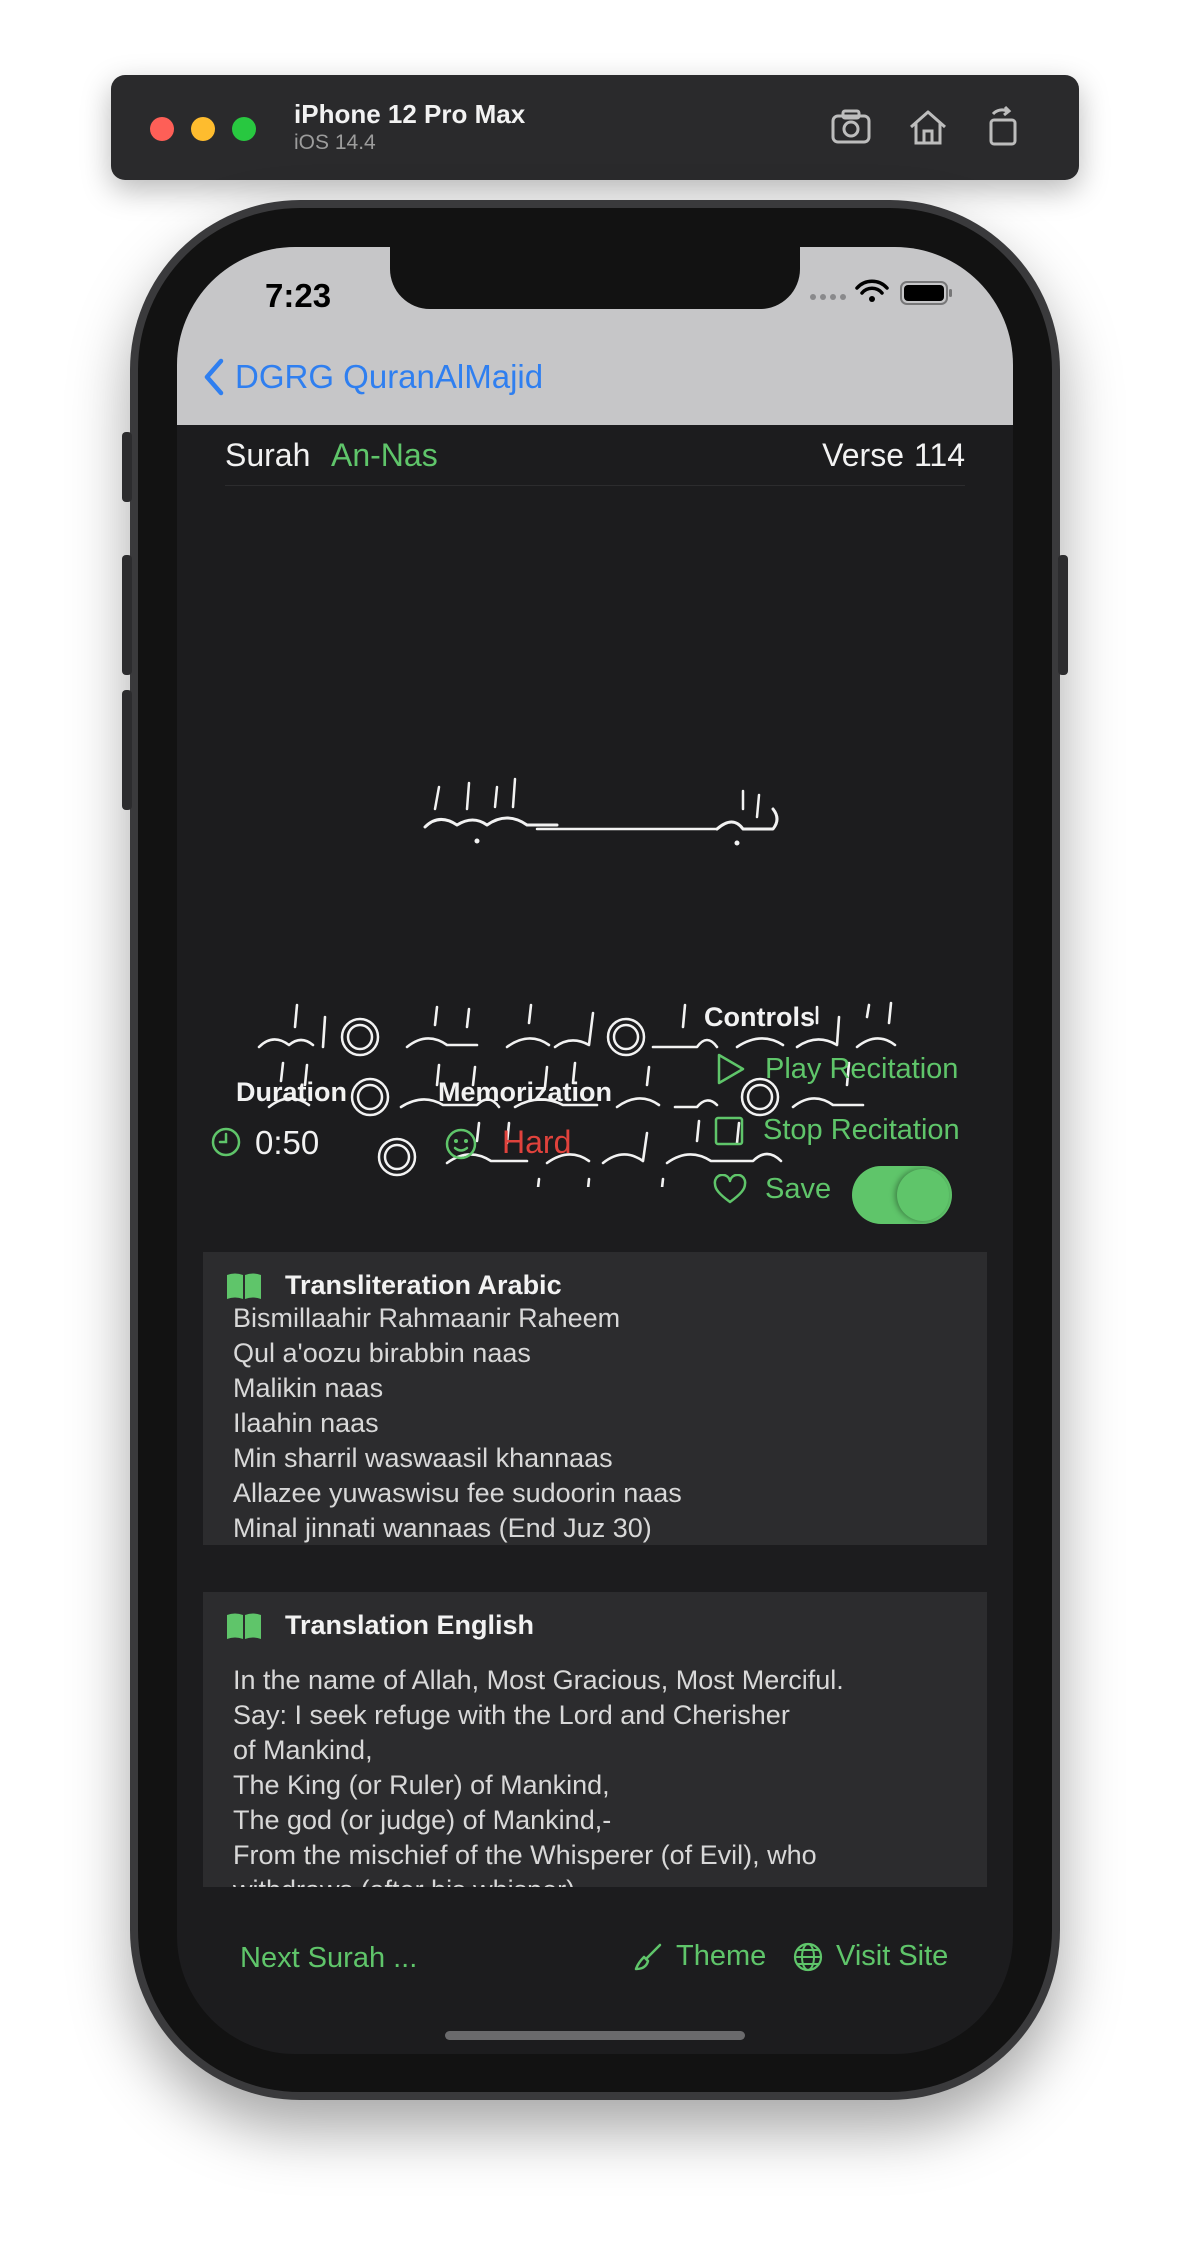  What do you see at coordinates (423, 1285) in the screenshot?
I see `transliteration-title: Transliteration Arabic` at bounding box center [423, 1285].